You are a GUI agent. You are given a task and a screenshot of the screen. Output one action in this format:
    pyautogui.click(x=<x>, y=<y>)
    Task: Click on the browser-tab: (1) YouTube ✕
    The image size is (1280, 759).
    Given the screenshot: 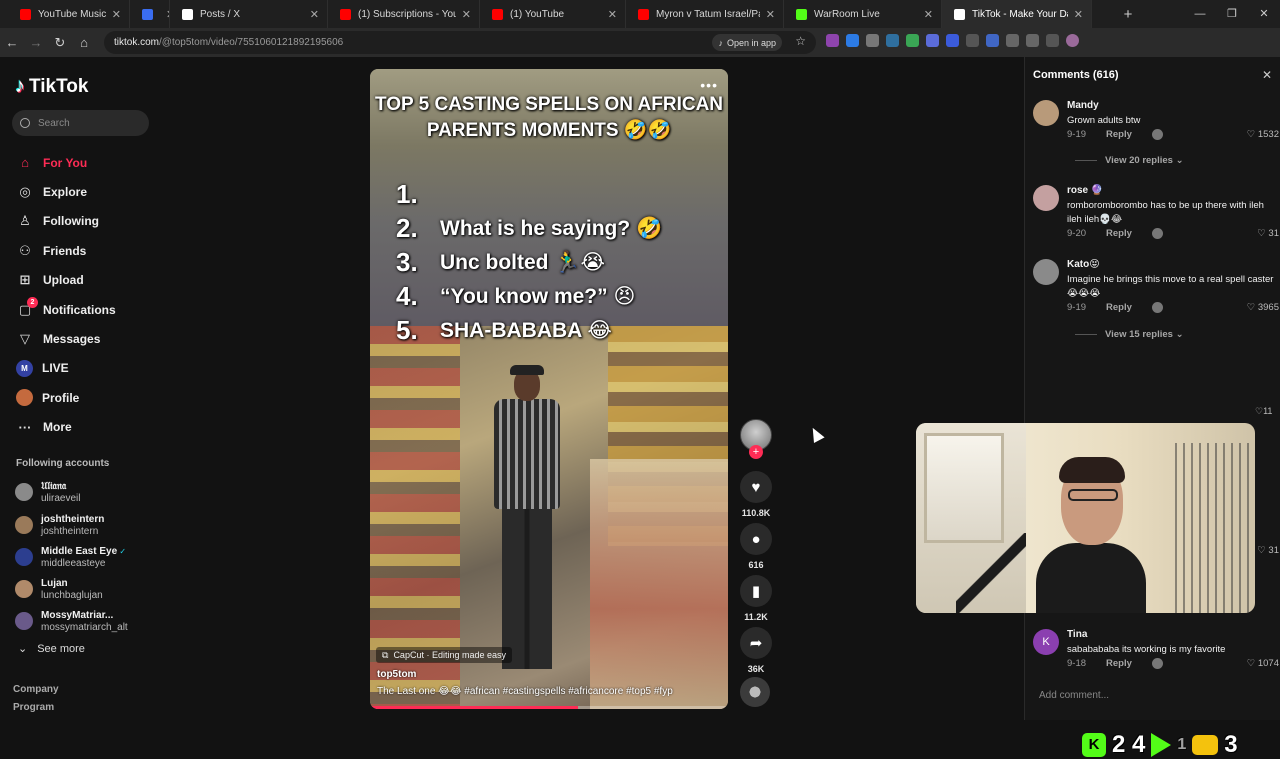 What is the action you would take?
    pyautogui.click(x=553, y=14)
    